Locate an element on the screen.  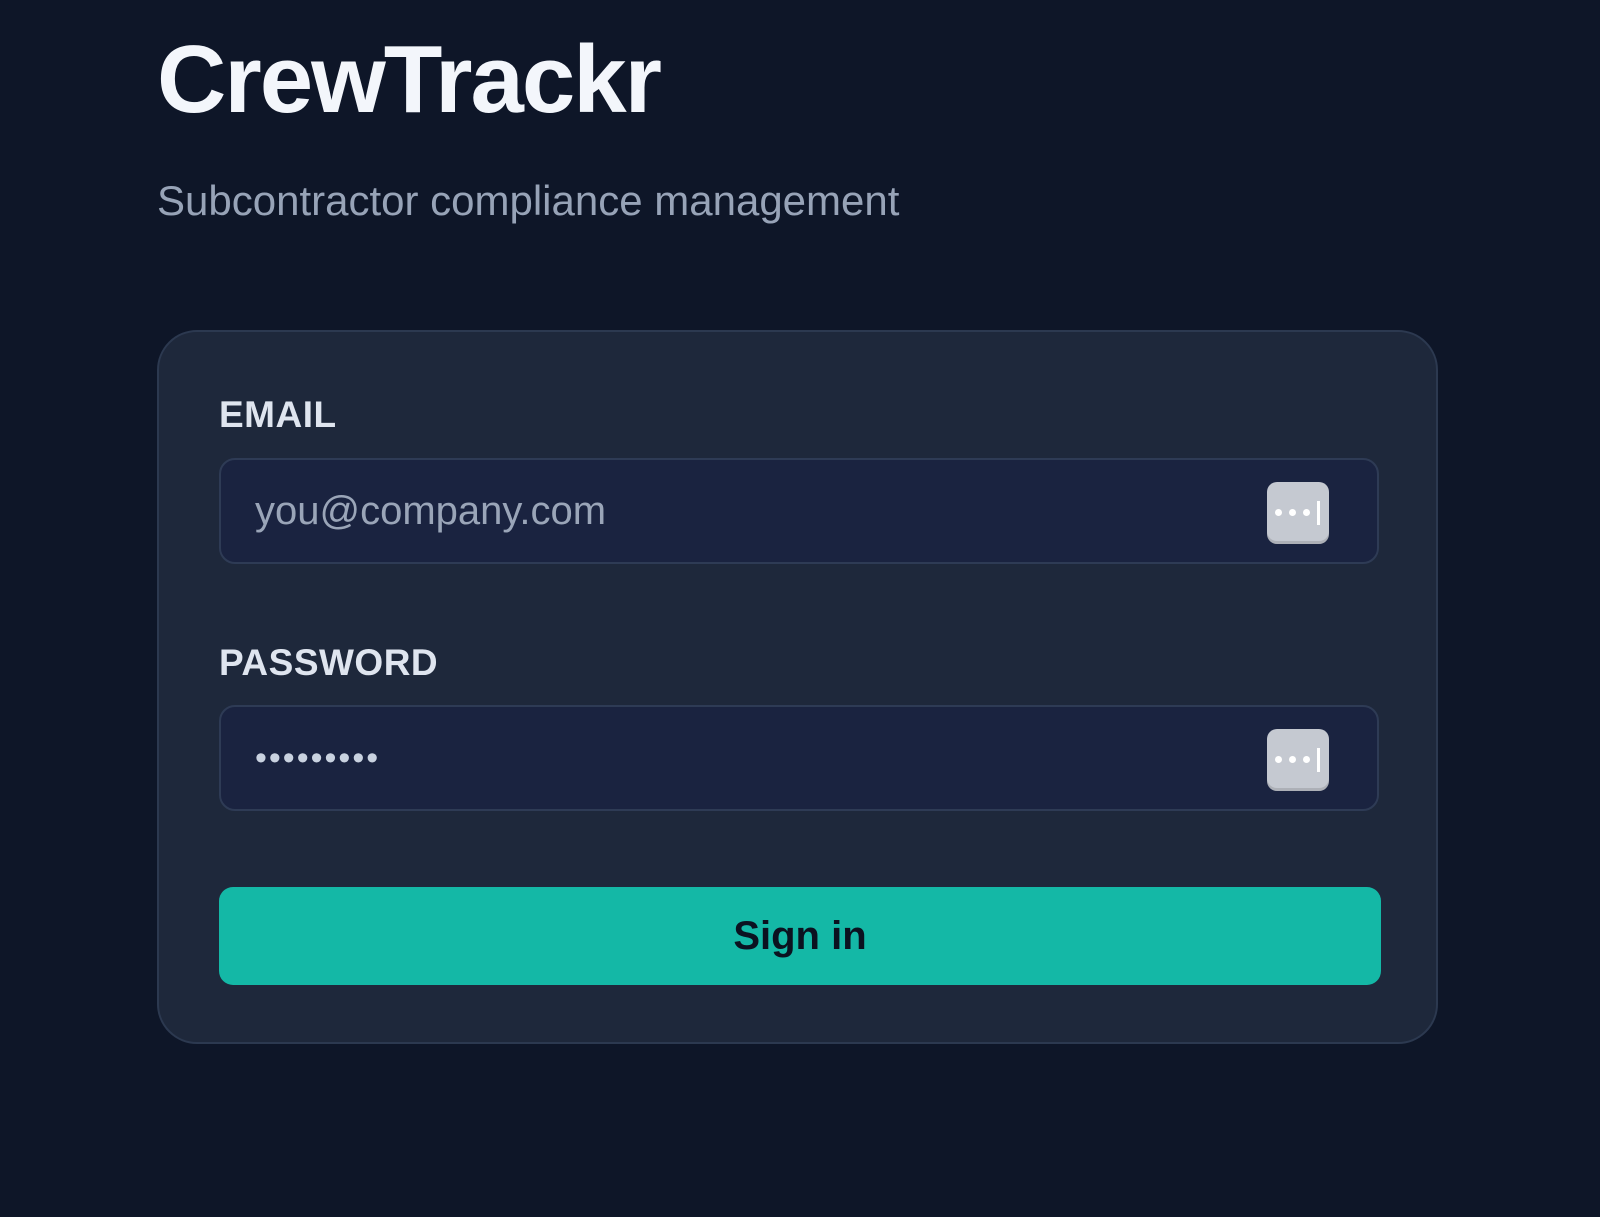
app-subtitle: Subcontractor compliance management is located at coordinates (528, 200).